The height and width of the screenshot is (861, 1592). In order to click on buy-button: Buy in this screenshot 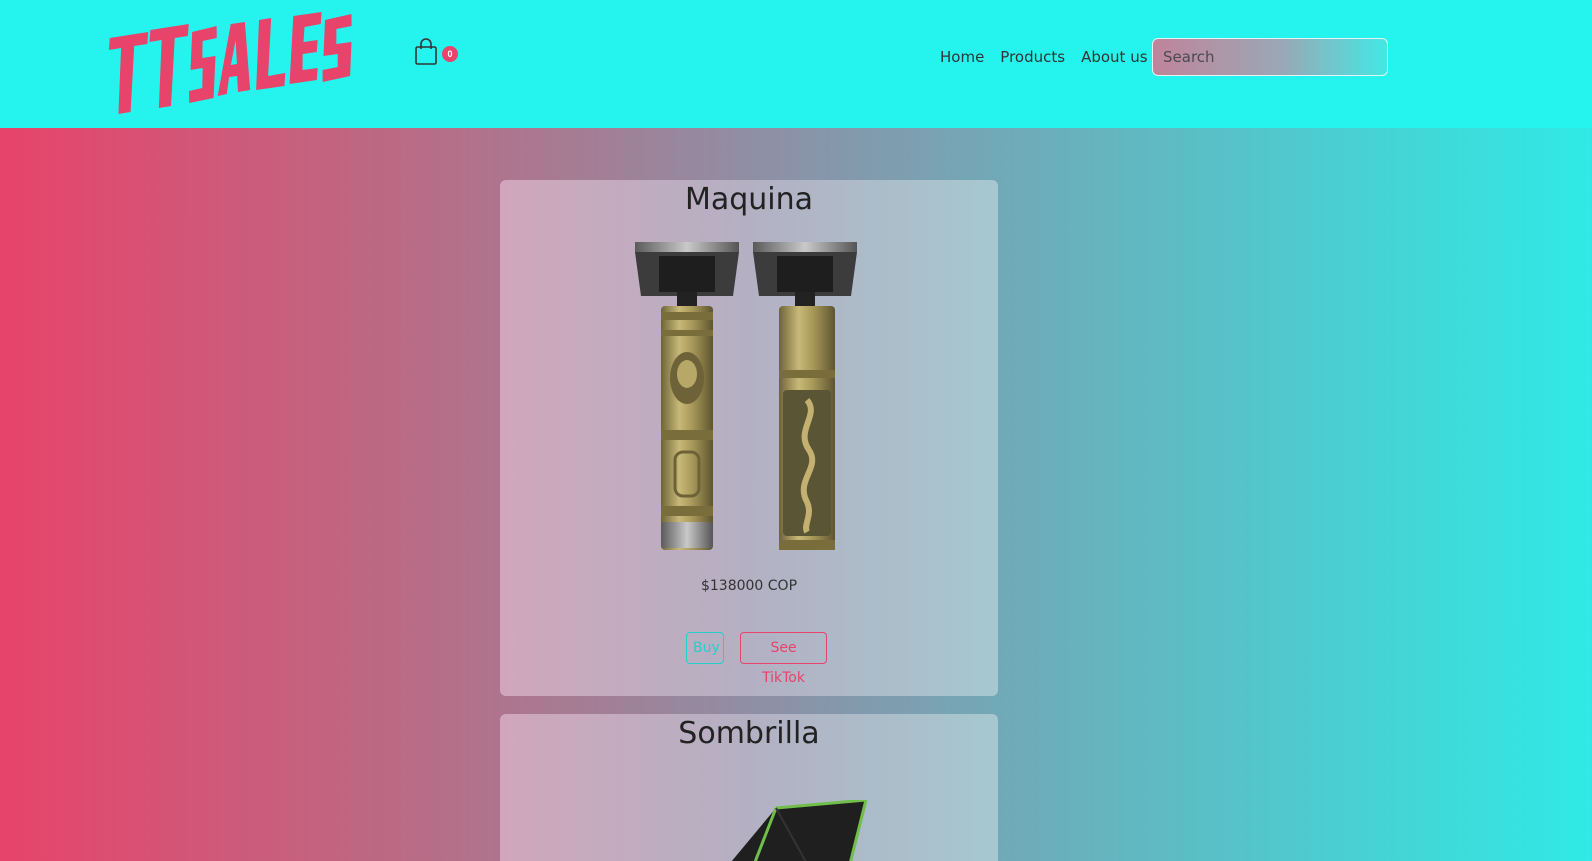, I will do `click(705, 648)`.